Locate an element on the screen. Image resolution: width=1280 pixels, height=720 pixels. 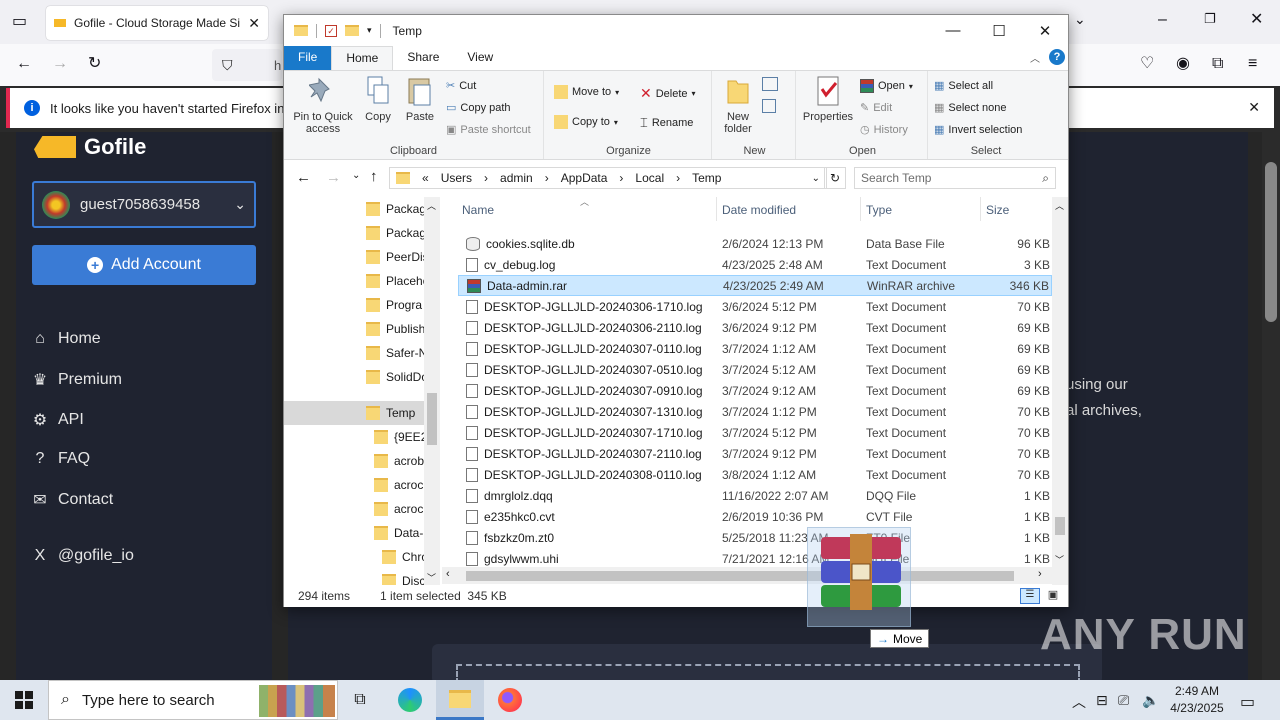
list-horizontal-scrollbar: ‹ › is located at coordinates (747, 575).